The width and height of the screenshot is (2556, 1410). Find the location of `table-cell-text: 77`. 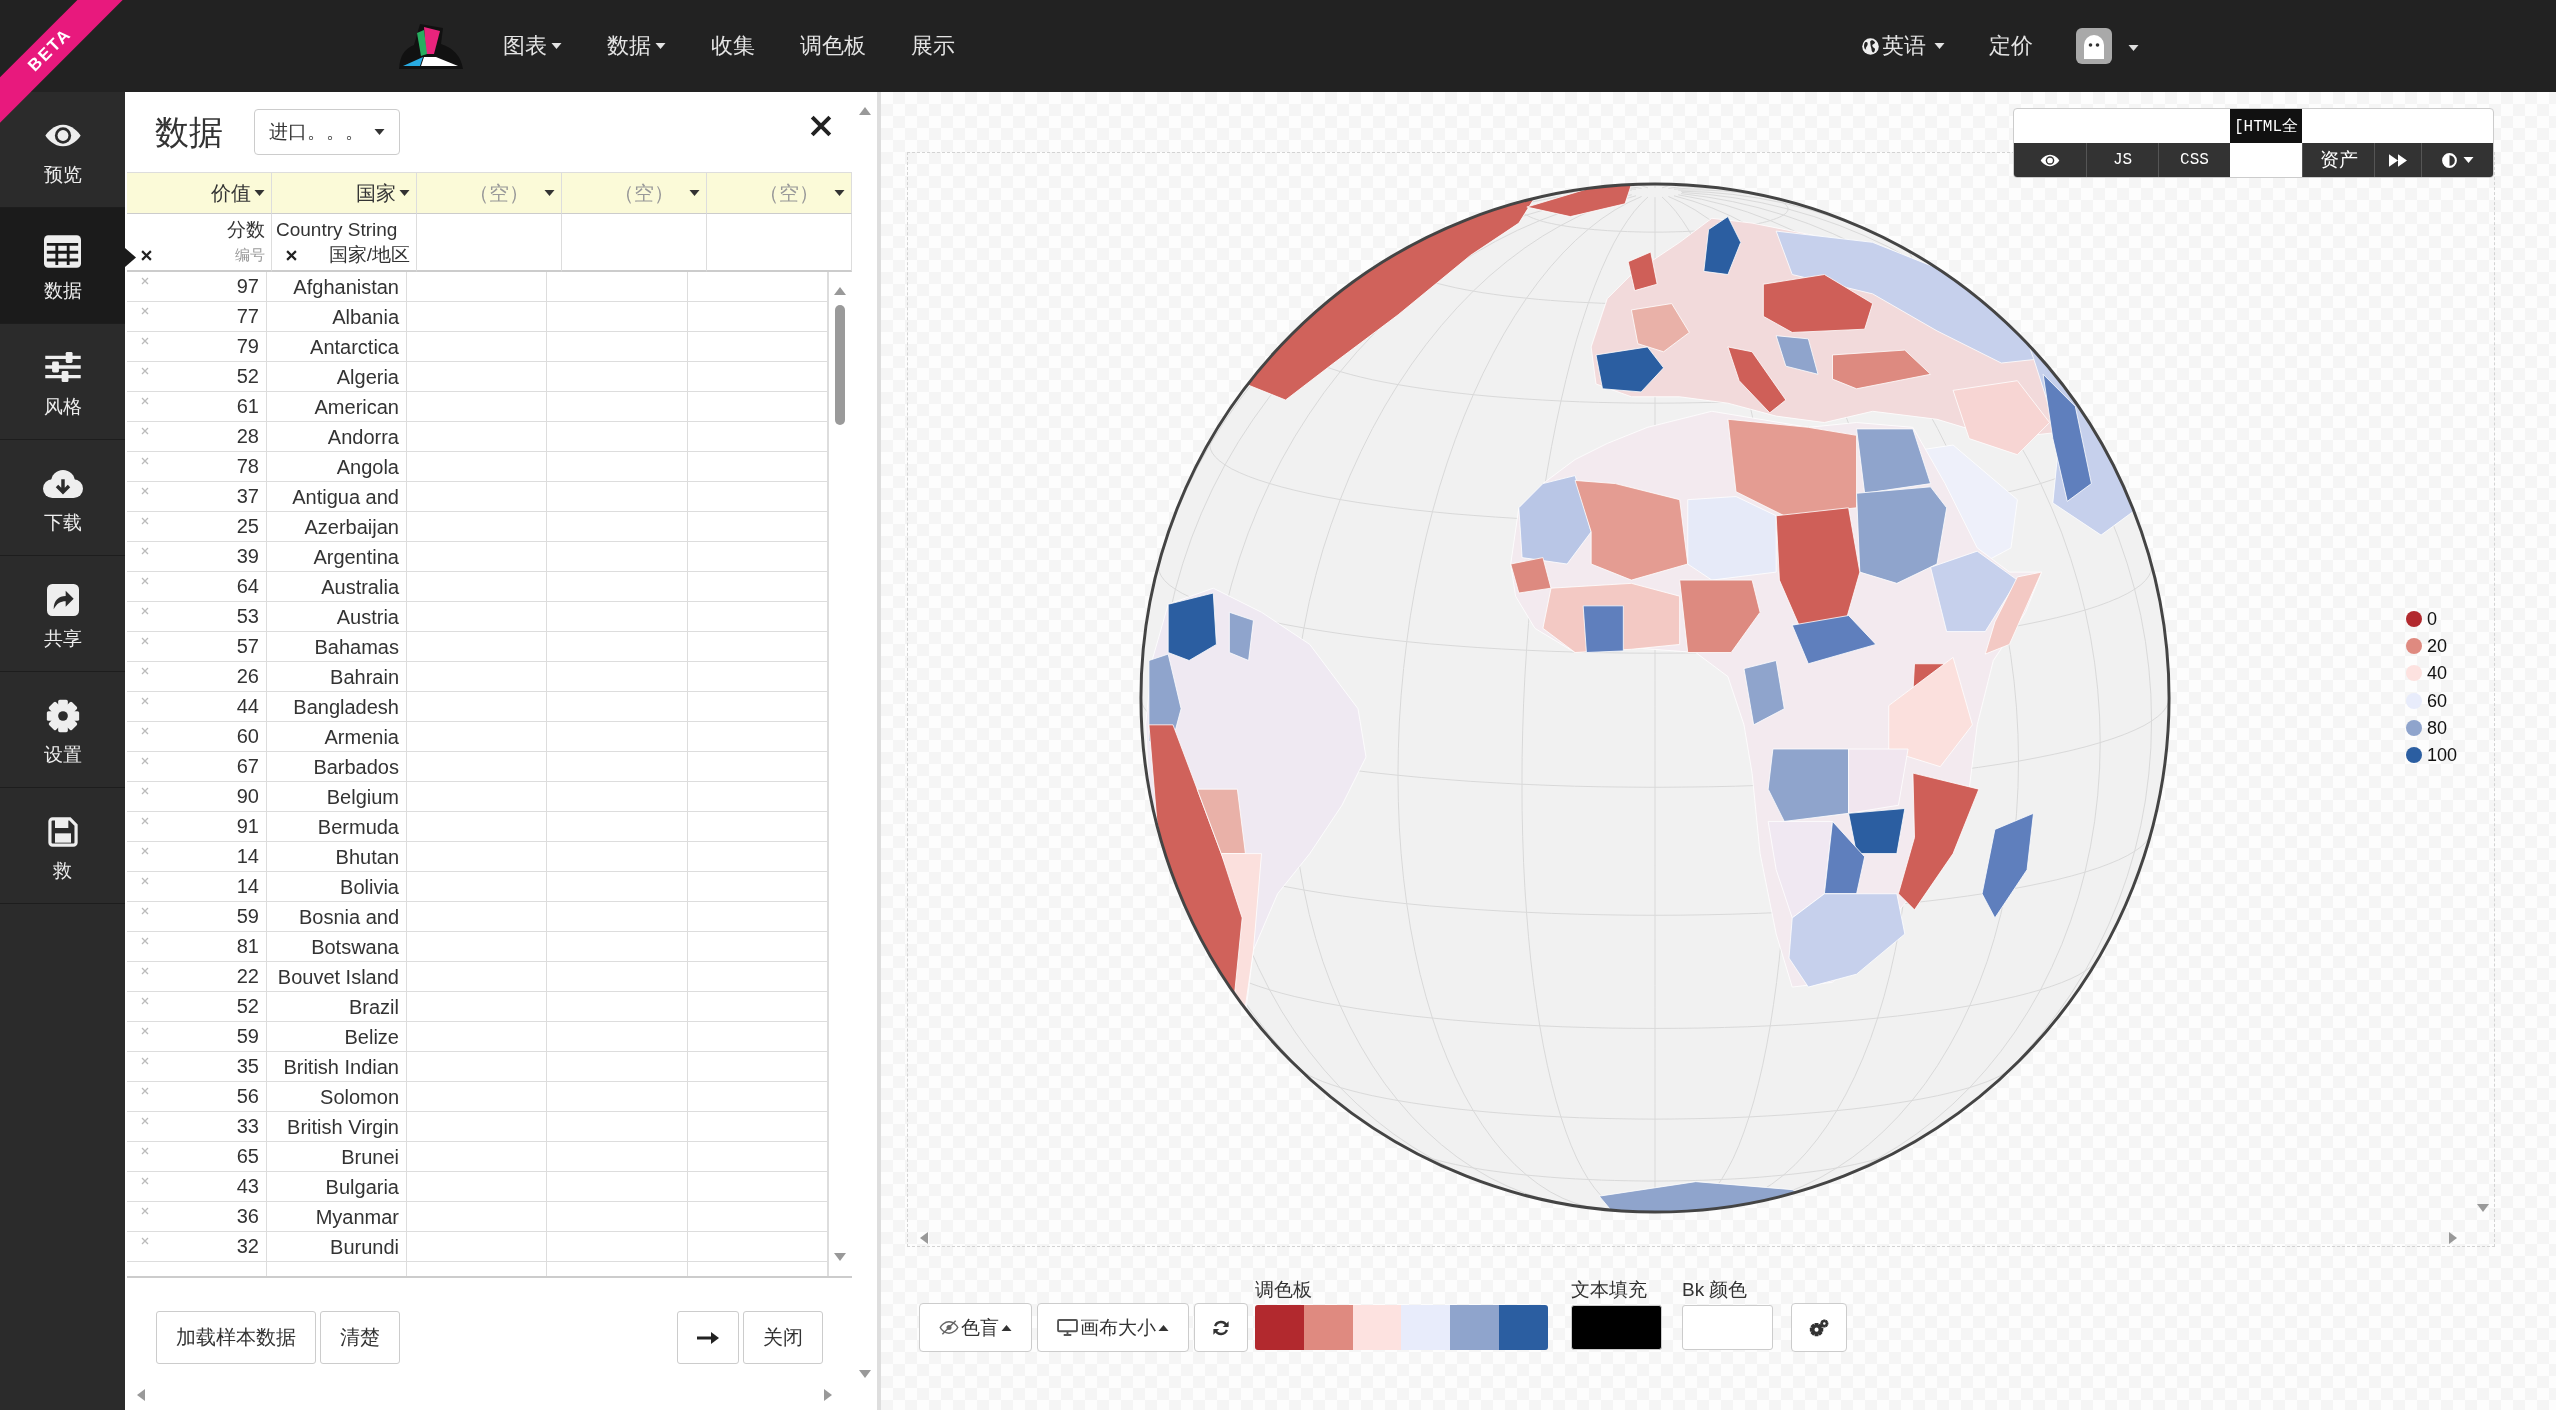

table-cell-text: 77 is located at coordinates (247, 316).